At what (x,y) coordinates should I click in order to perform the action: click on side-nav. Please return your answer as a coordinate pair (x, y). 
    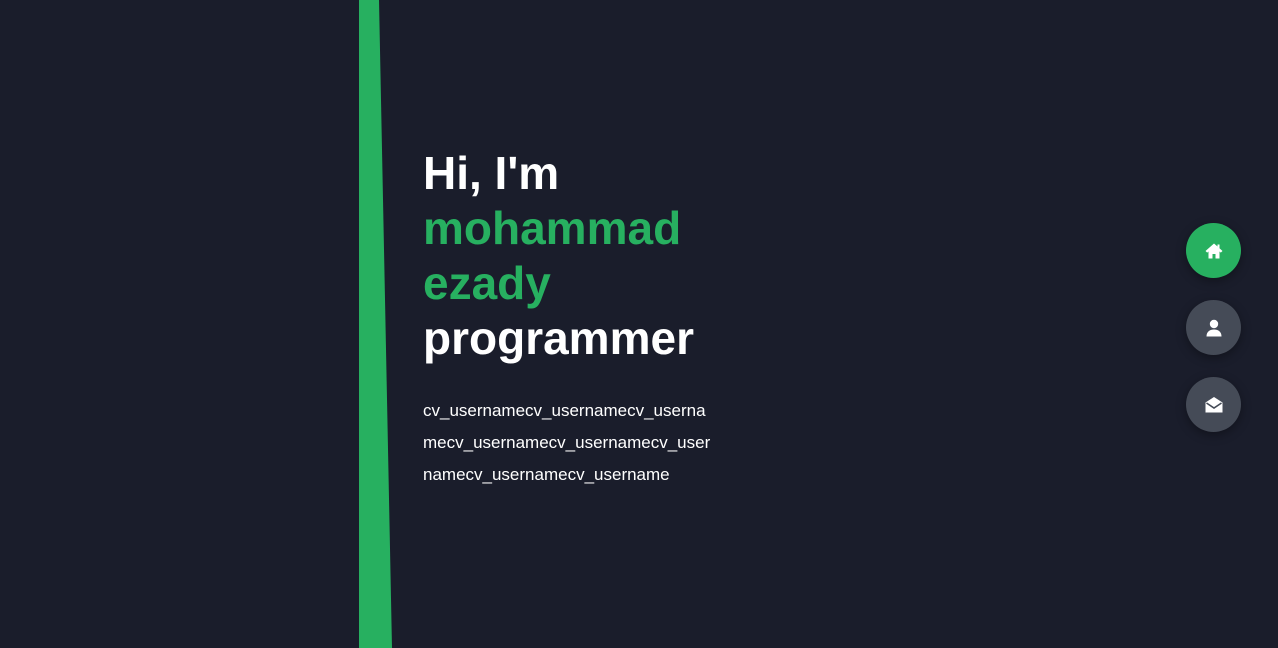
    Looking at the image, I should click on (1213, 327).